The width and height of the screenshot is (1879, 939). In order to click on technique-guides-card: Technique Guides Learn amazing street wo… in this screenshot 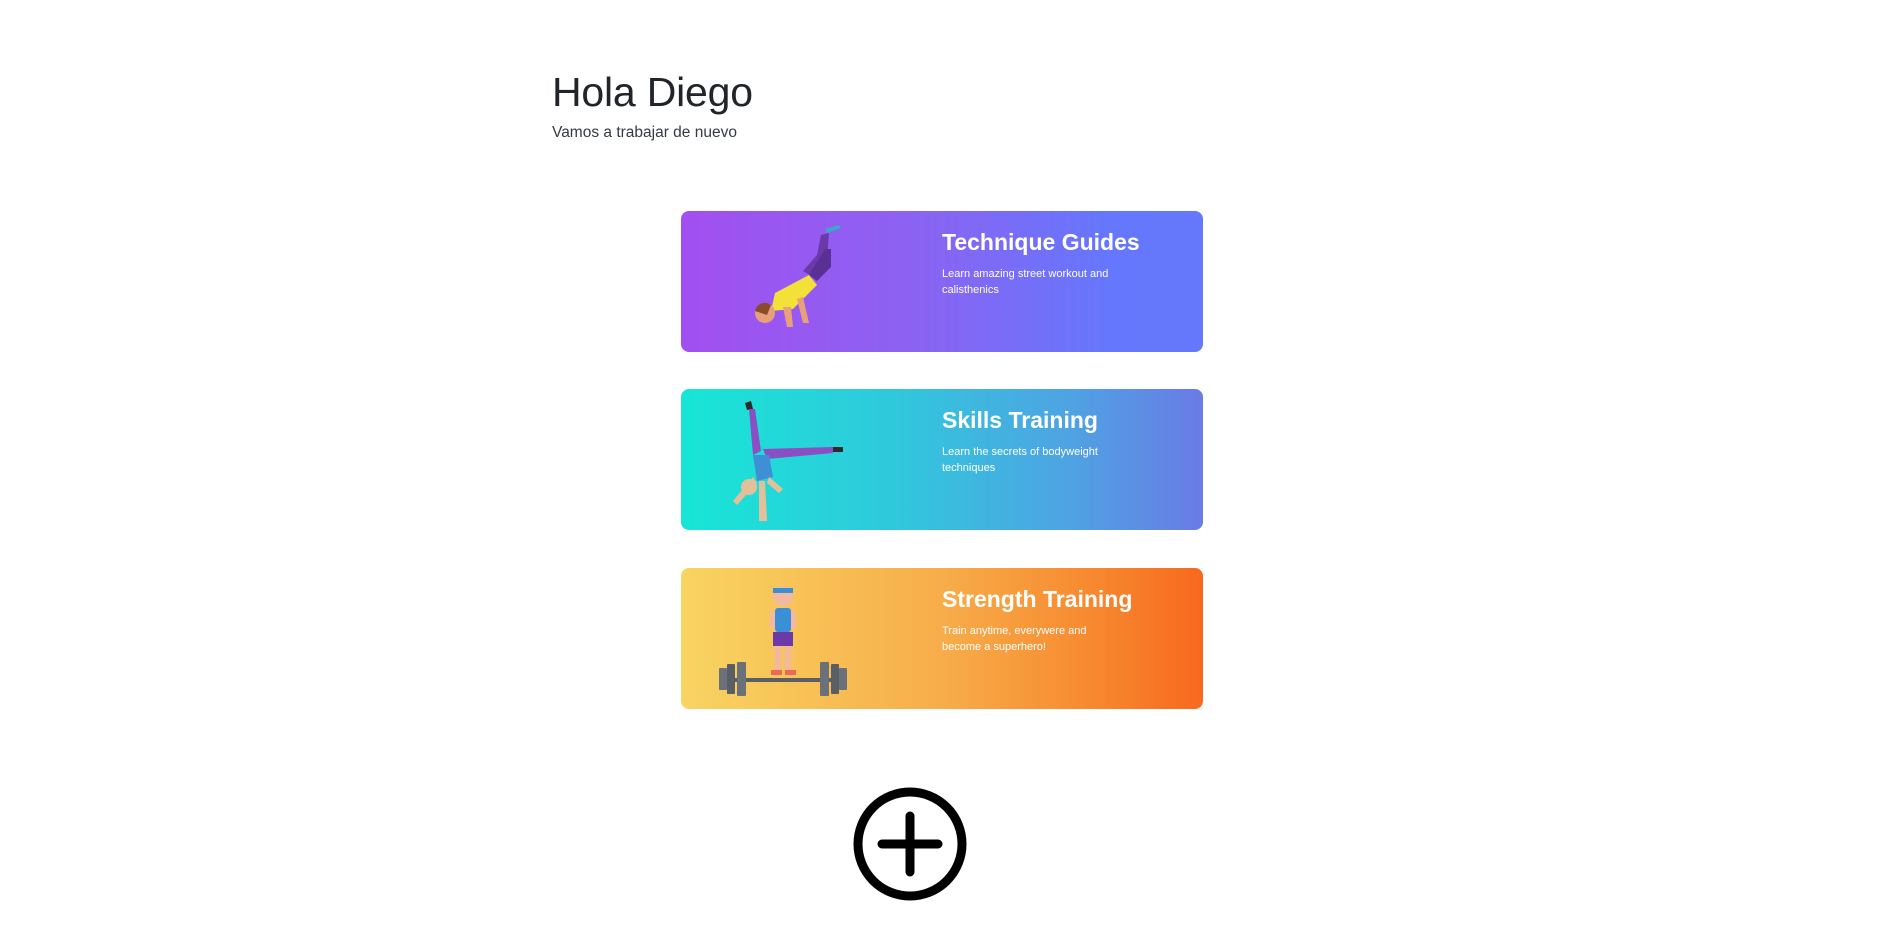, I will do `click(942, 281)`.